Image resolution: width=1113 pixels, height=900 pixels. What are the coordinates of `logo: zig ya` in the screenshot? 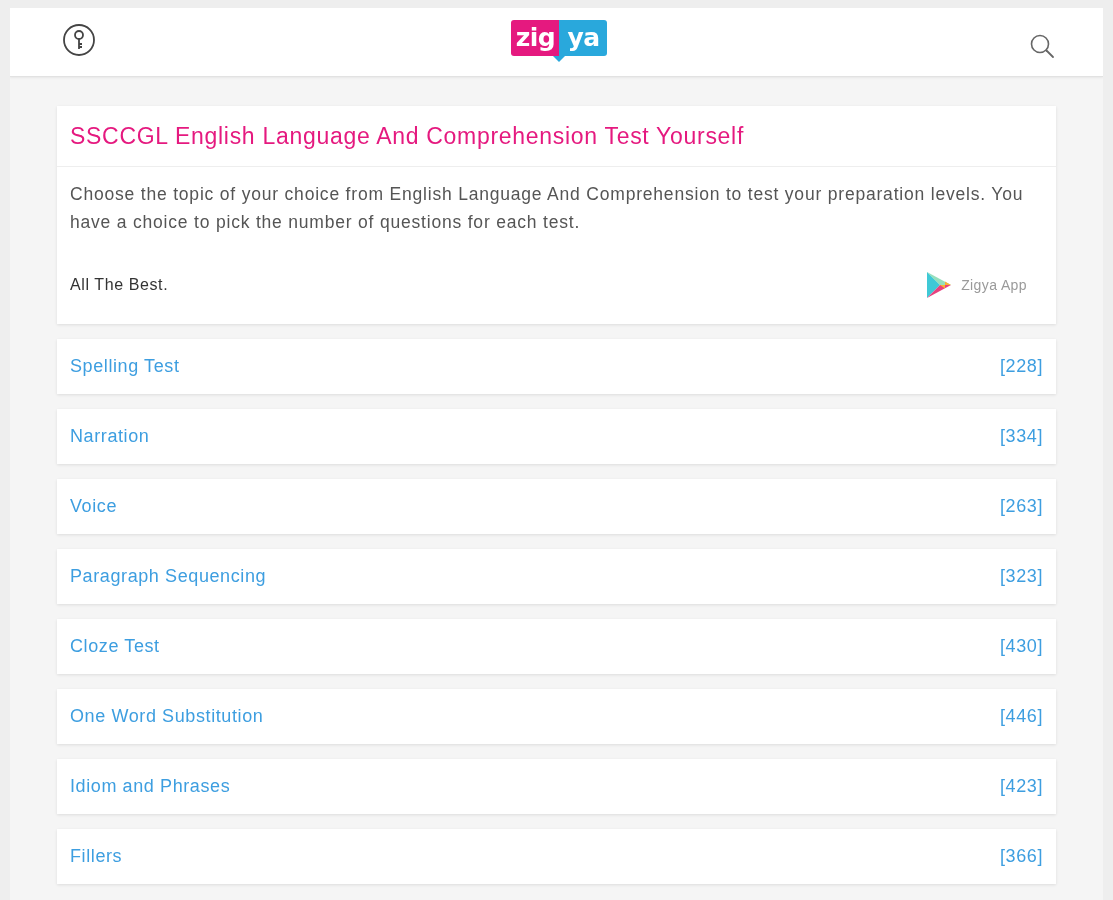 It's located at (558, 41).